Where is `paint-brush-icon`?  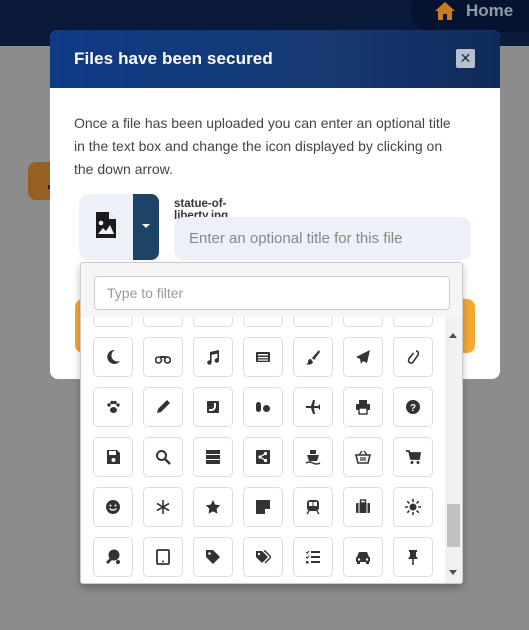
paint-brush-icon is located at coordinates (313, 357).